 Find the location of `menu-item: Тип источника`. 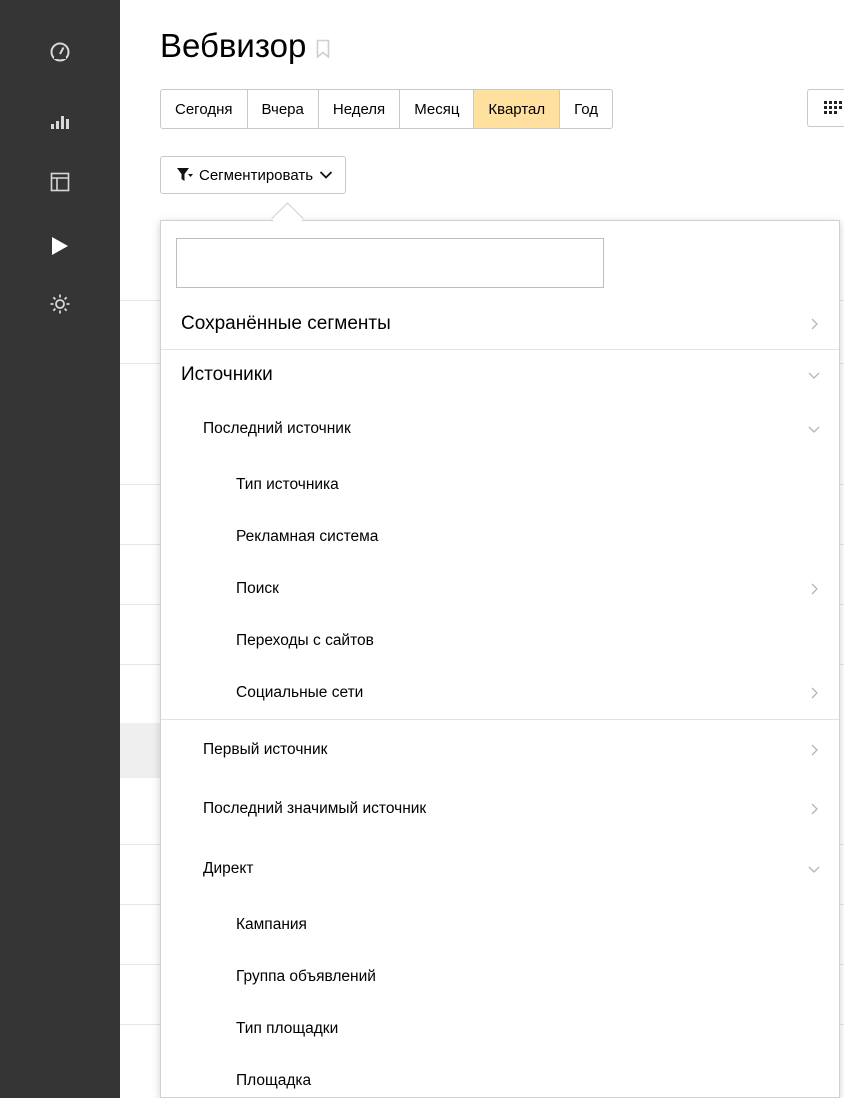

menu-item: Тип источника is located at coordinates (500, 485).